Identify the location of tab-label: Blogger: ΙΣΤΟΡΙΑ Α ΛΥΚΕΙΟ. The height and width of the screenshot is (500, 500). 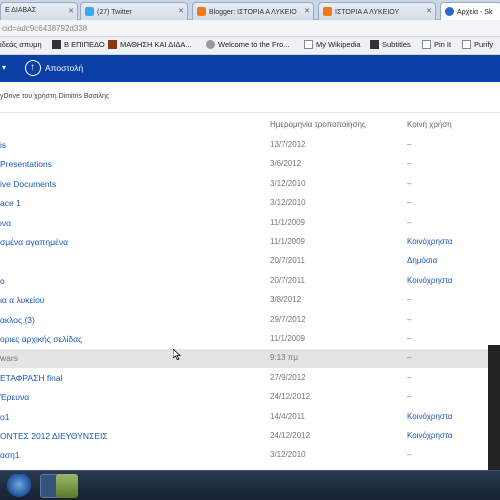
(253, 12).